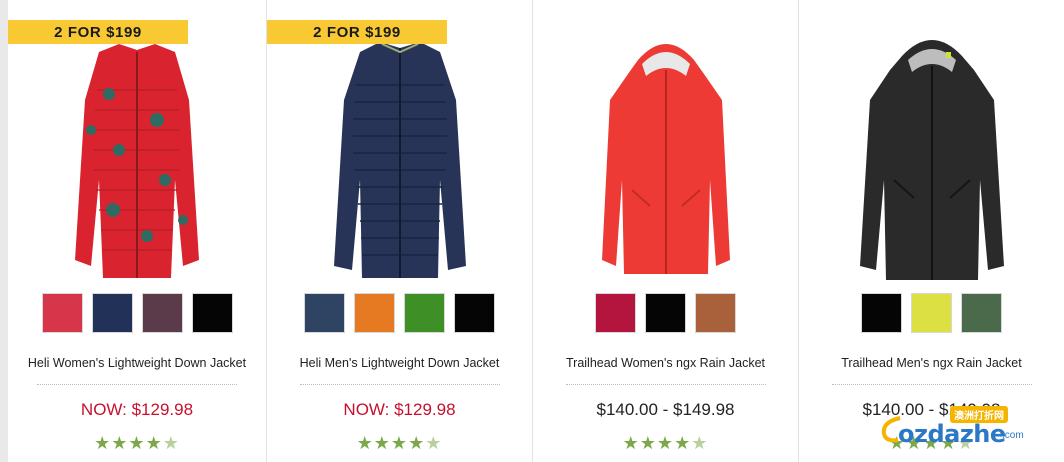 Image resolution: width=1064 pixels, height=462 pixels. Describe the element at coordinates (1013, 435) in the screenshot. I see `watermark-domain: .com` at that location.